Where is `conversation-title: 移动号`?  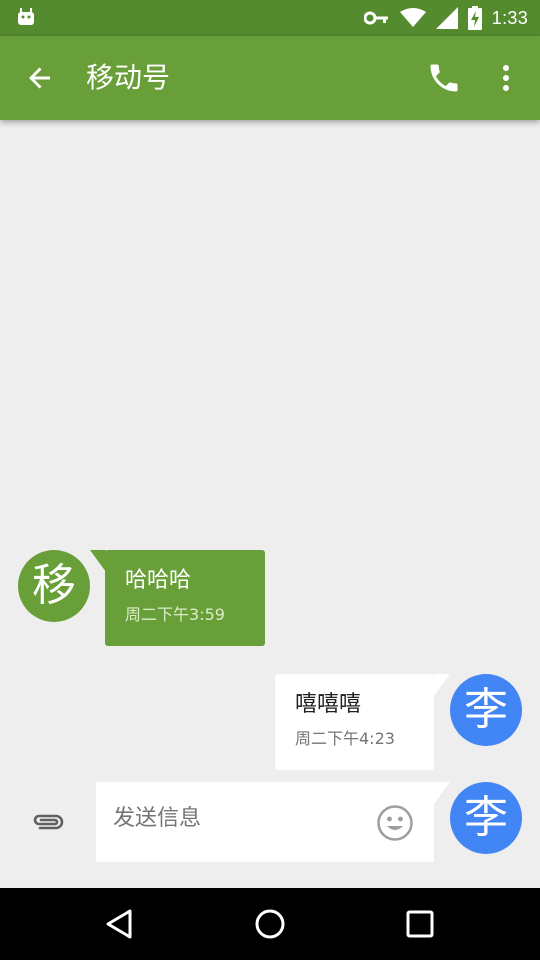 conversation-title: 移动号 is located at coordinates (128, 77).